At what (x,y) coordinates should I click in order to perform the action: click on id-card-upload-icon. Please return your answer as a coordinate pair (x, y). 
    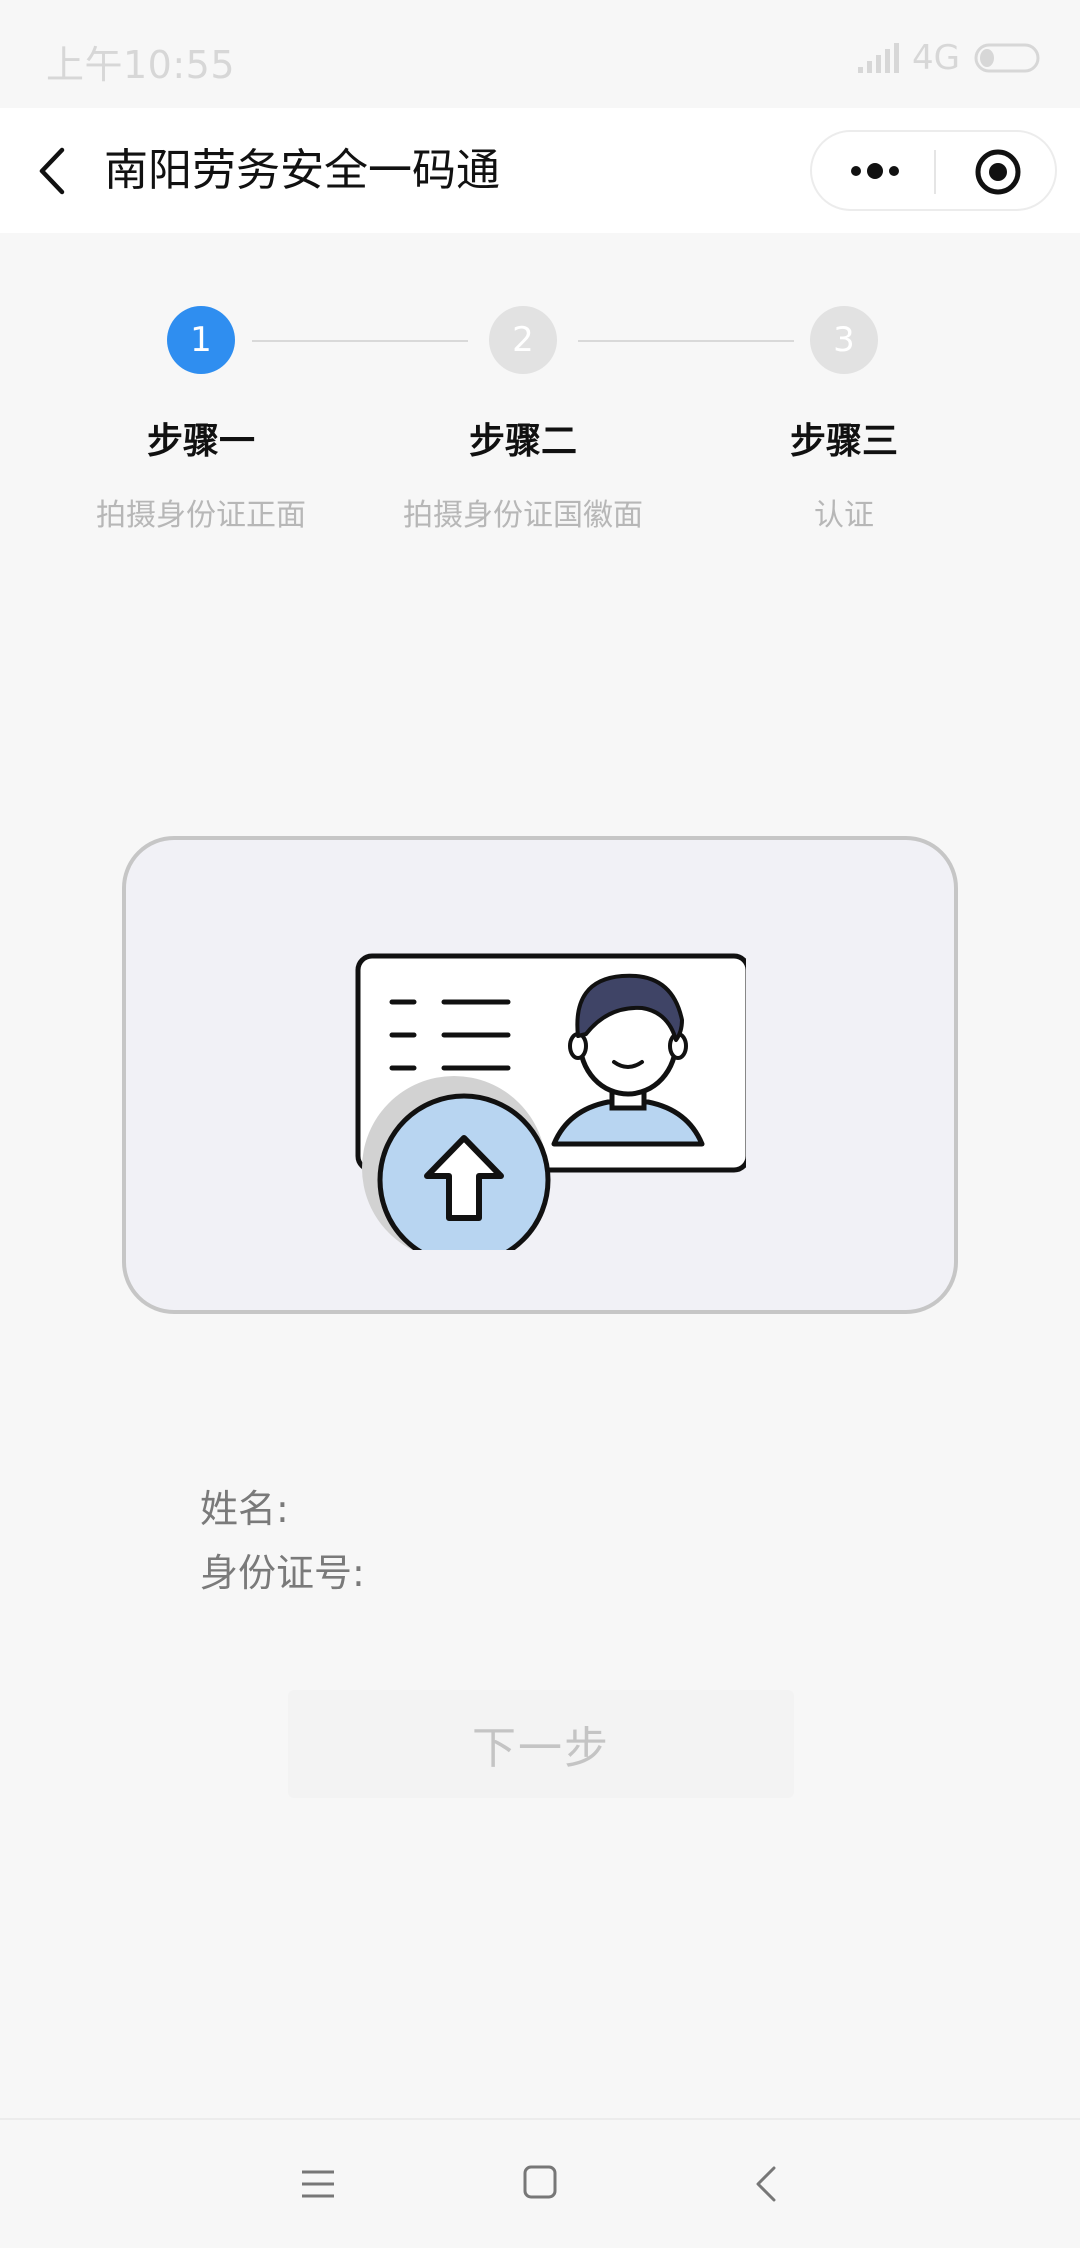
    Looking at the image, I should click on (550, 1101).